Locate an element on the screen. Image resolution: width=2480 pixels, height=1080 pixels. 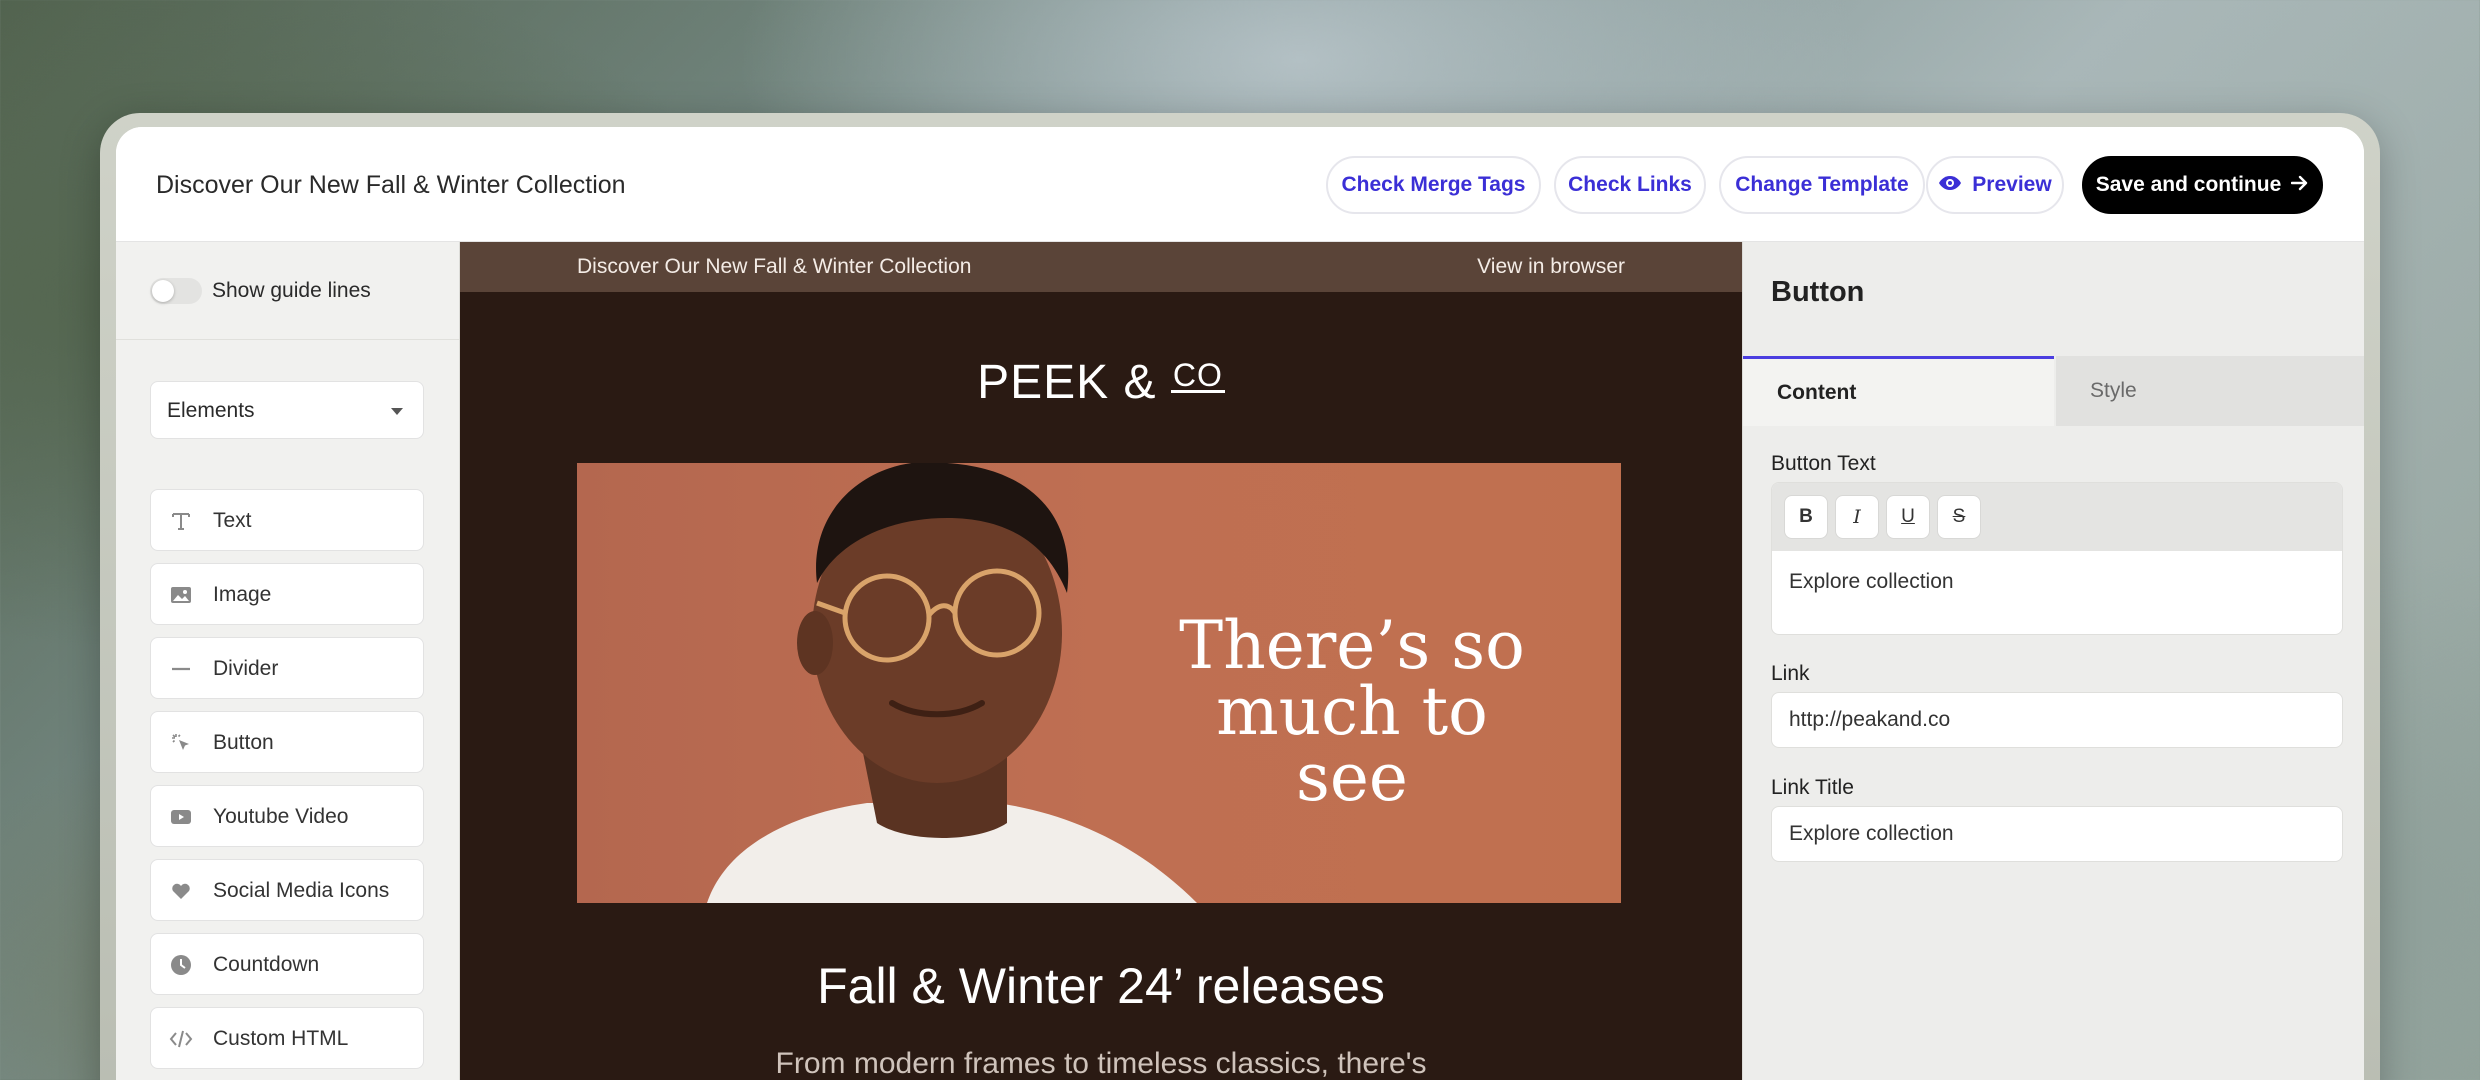
element-label: Custom HTML is located at coordinates (281, 1038).